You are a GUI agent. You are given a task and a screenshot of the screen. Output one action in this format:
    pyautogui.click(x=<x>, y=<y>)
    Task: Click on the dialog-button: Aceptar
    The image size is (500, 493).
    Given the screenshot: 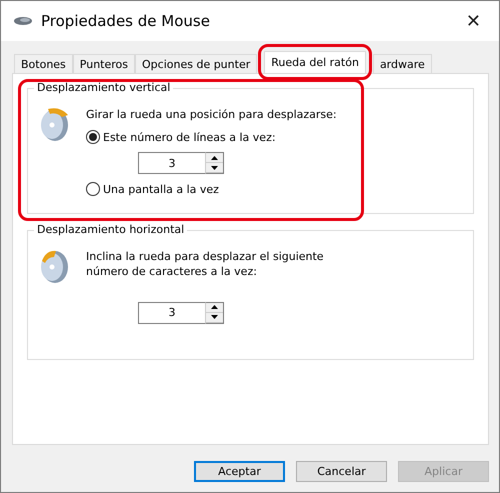 What is the action you would take?
    pyautogui.click(x=239, y=471)
    